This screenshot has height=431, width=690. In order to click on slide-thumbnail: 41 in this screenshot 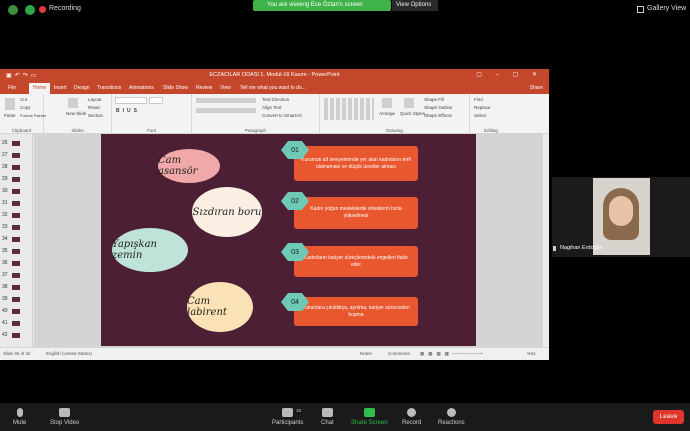, I will do `click(16, 323)`.